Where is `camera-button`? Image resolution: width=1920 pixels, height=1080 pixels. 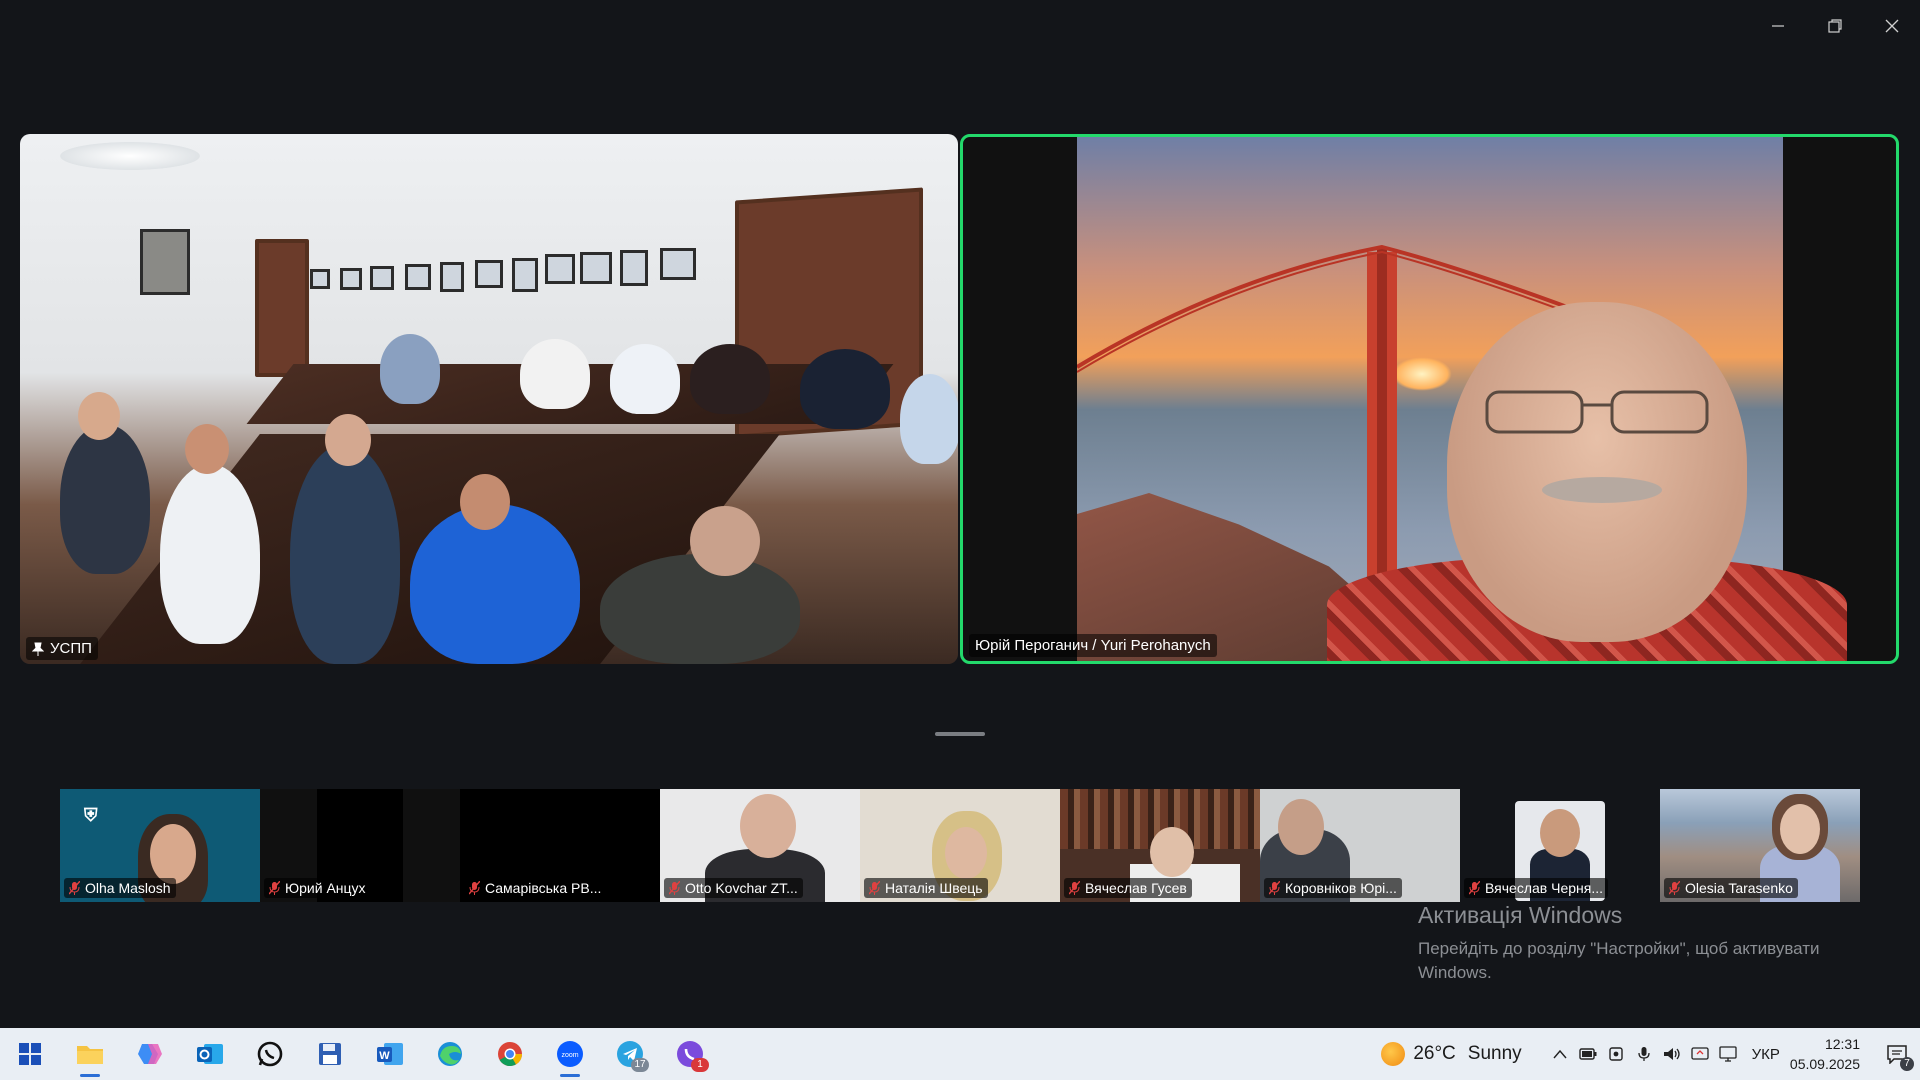
camera-button is located at coordinates (1616, 1054).